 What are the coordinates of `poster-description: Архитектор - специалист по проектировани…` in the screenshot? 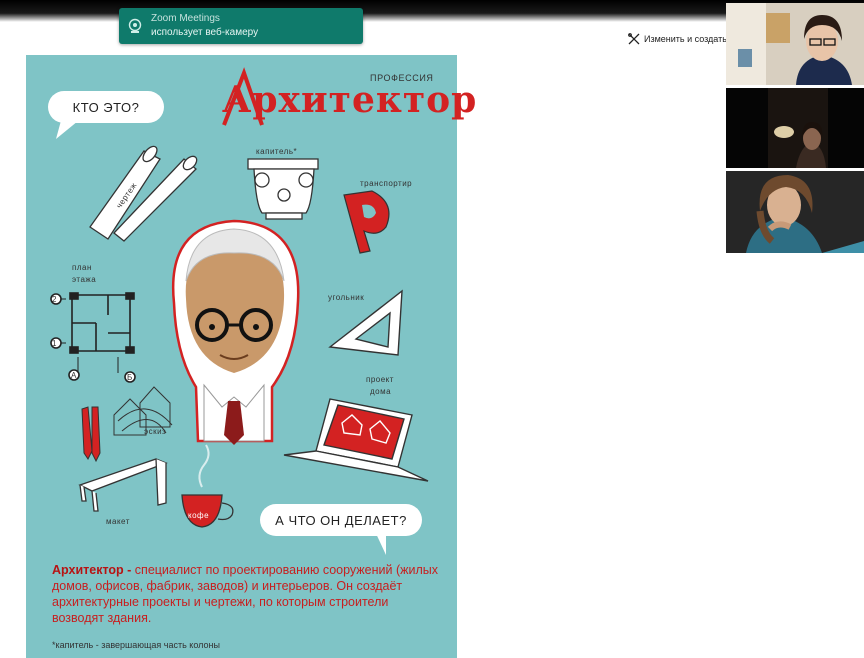 It's located at (247, 594).